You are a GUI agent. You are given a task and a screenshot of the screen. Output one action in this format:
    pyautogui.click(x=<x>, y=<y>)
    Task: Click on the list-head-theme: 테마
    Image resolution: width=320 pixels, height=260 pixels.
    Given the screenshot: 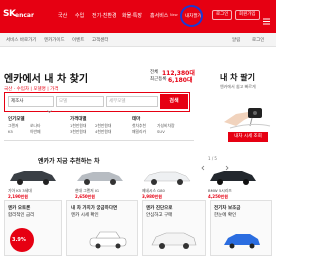 What is the action you would take?
    pyautogui.click(x=136, y=119)
    